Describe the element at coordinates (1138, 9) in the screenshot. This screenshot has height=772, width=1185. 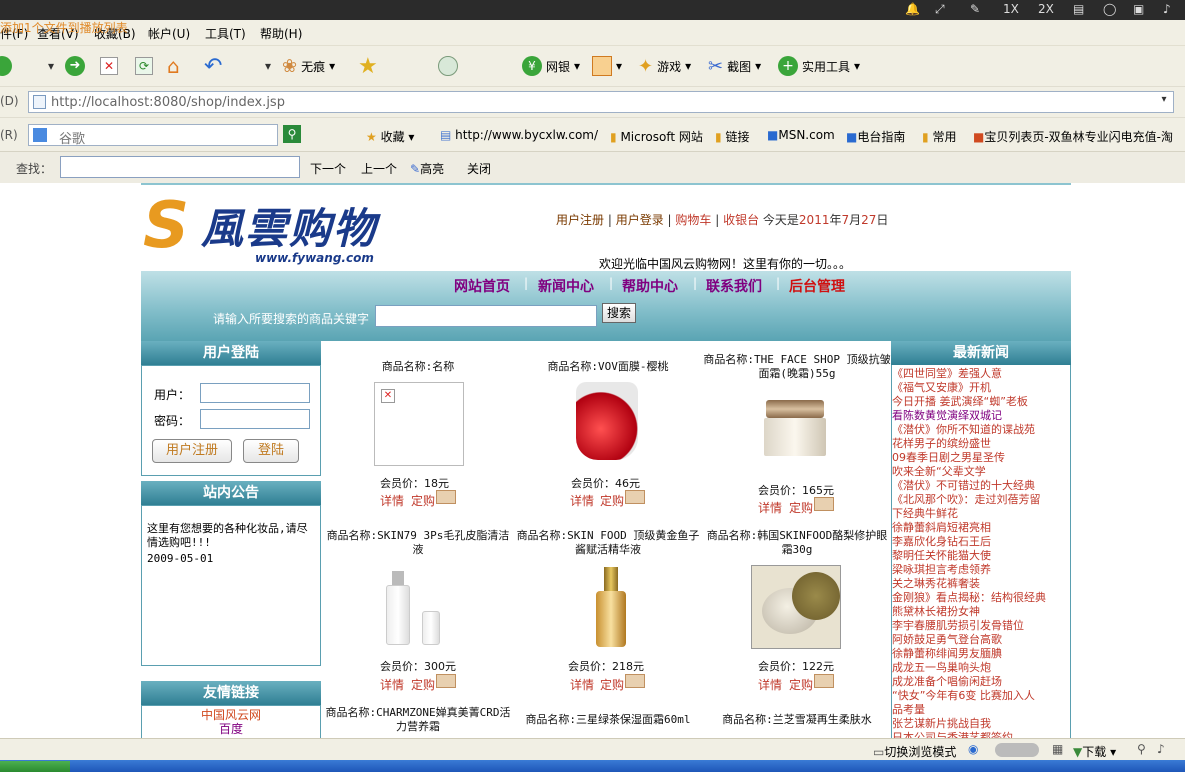
I see `picture-icon: ▣` at that location.